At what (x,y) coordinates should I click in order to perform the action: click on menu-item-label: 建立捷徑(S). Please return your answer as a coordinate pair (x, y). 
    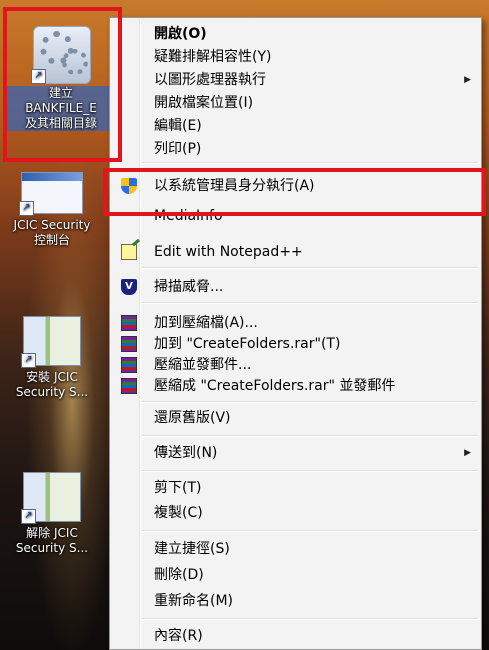
    Looking at the image, I should click on (192, 549).